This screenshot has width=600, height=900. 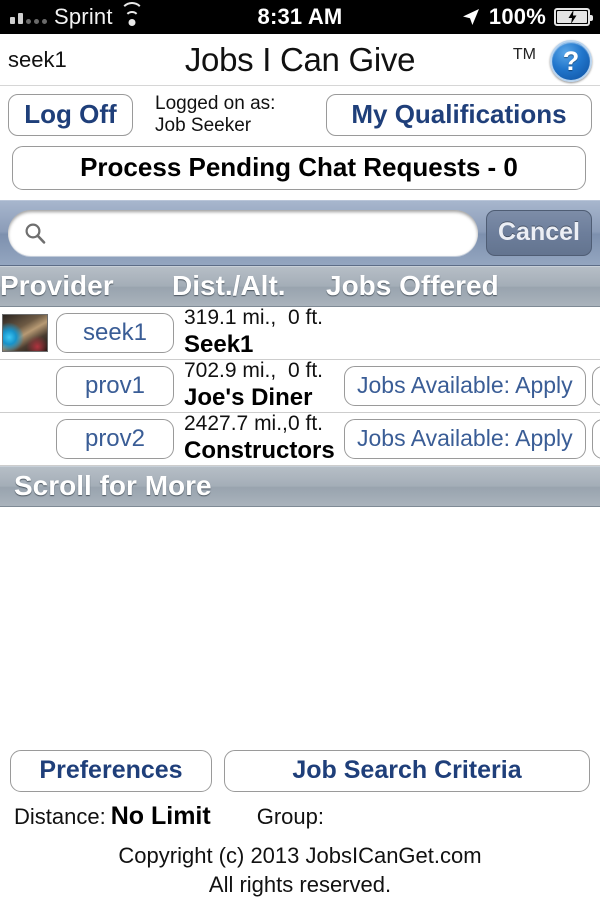 I want to click on group-filter: Group:, so click(x=290, y=817).